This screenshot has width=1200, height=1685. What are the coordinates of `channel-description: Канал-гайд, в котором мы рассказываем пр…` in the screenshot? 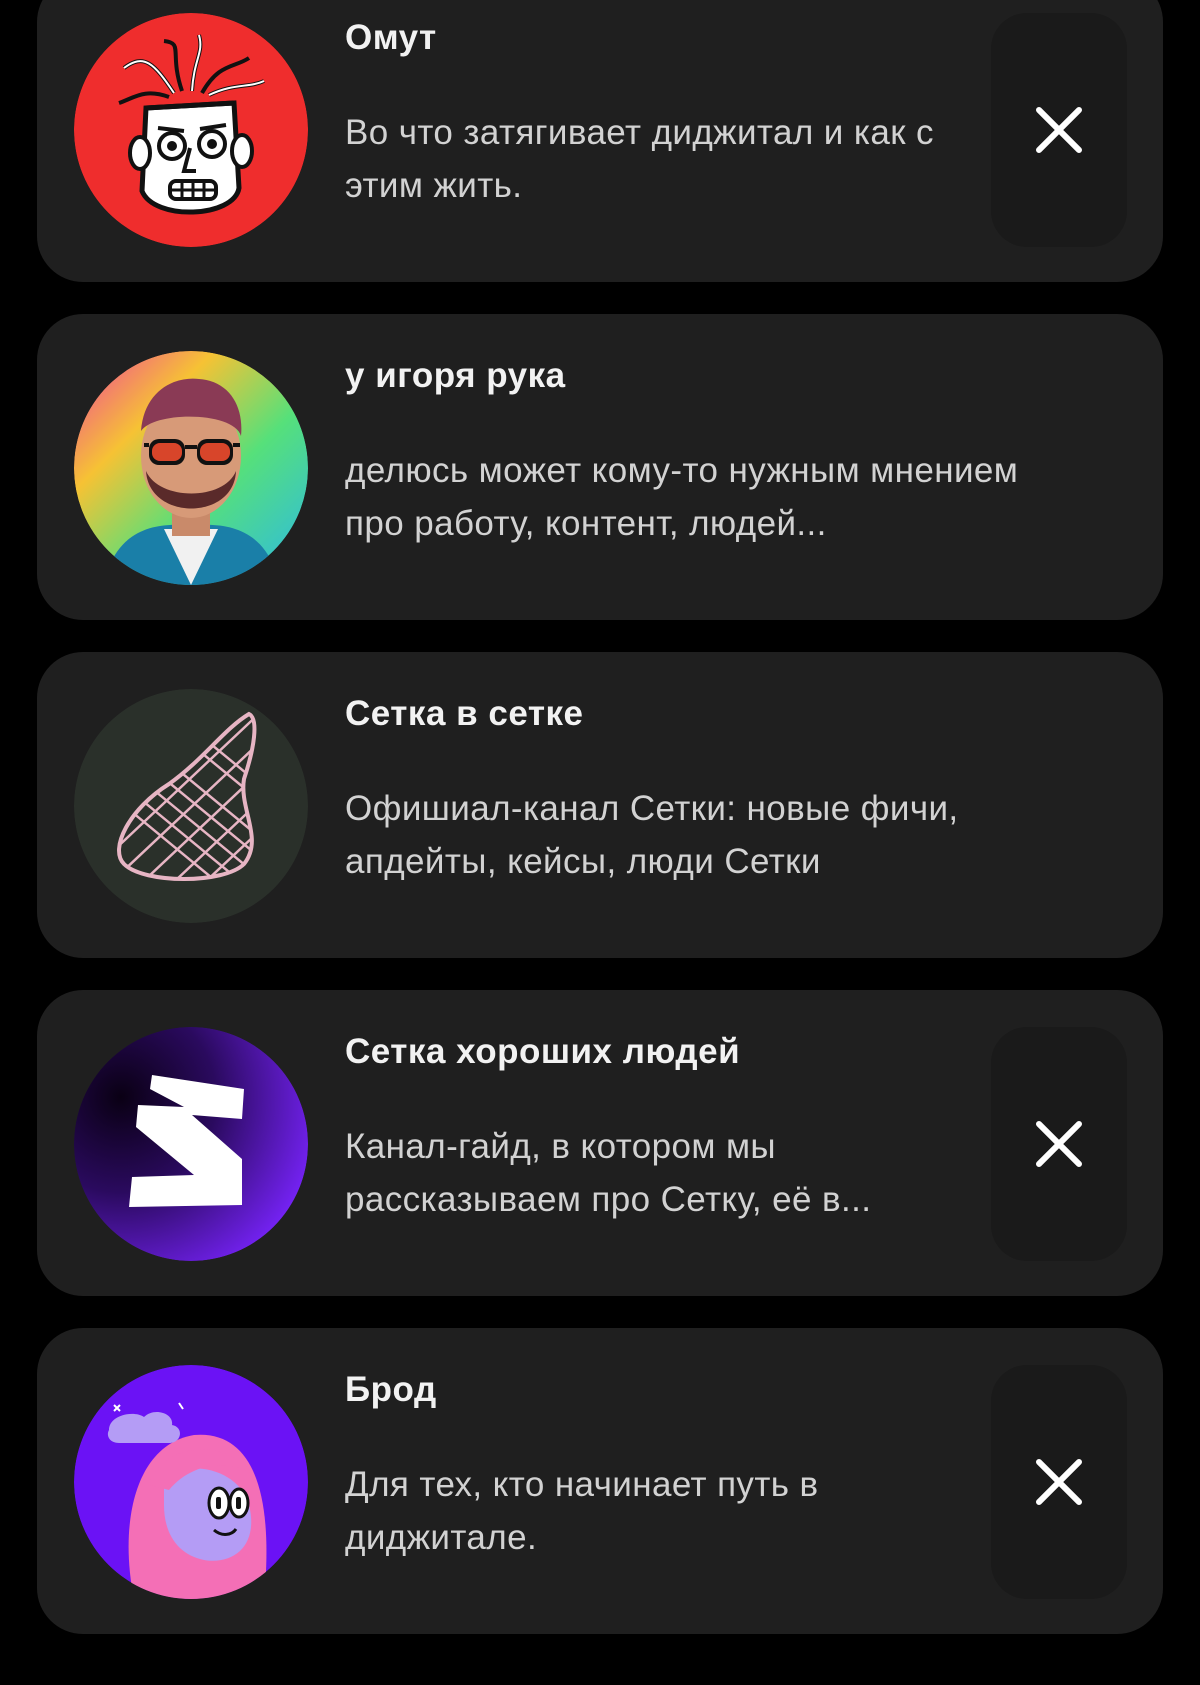 It's located at (608, 1173).